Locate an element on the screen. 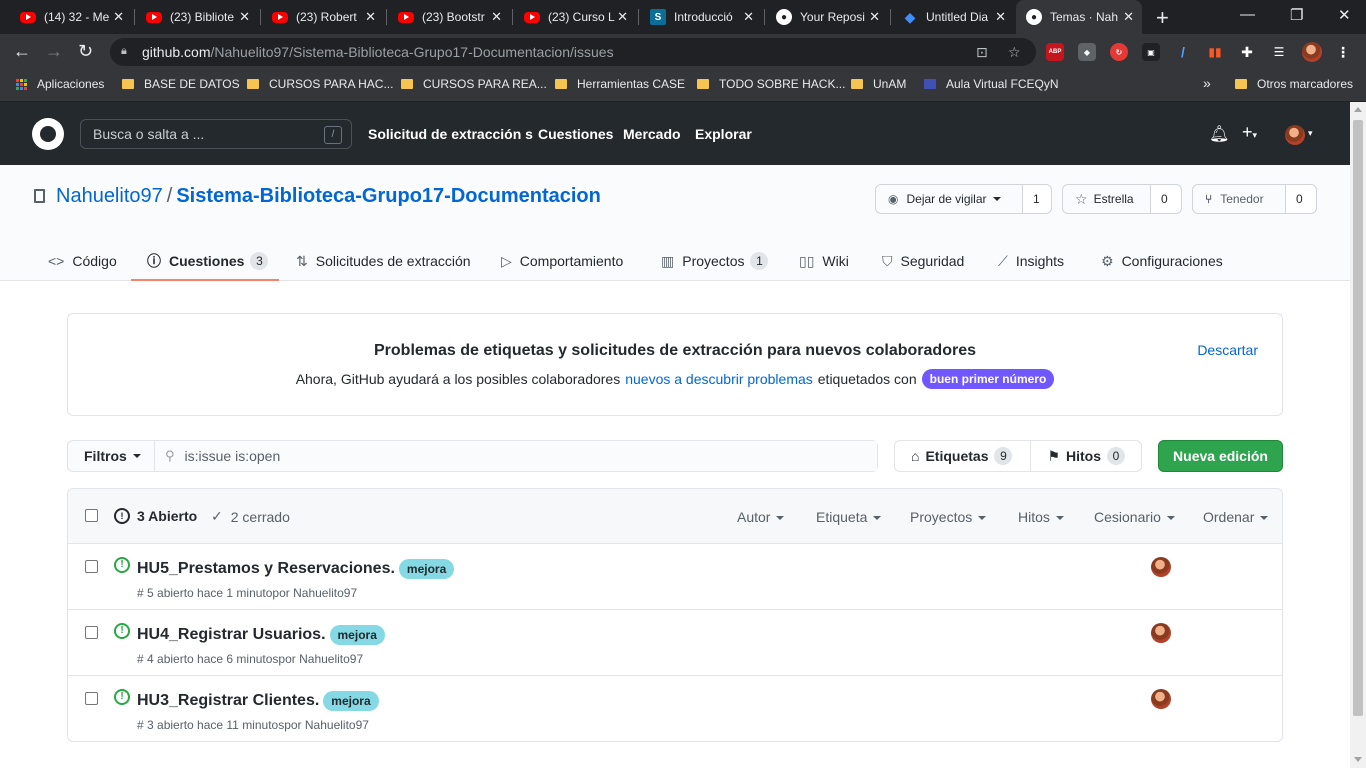 This screenshot has width=1366, height=768. milestones-button: ⚑ Hitos 0 is located at coordinates (1085, 456).